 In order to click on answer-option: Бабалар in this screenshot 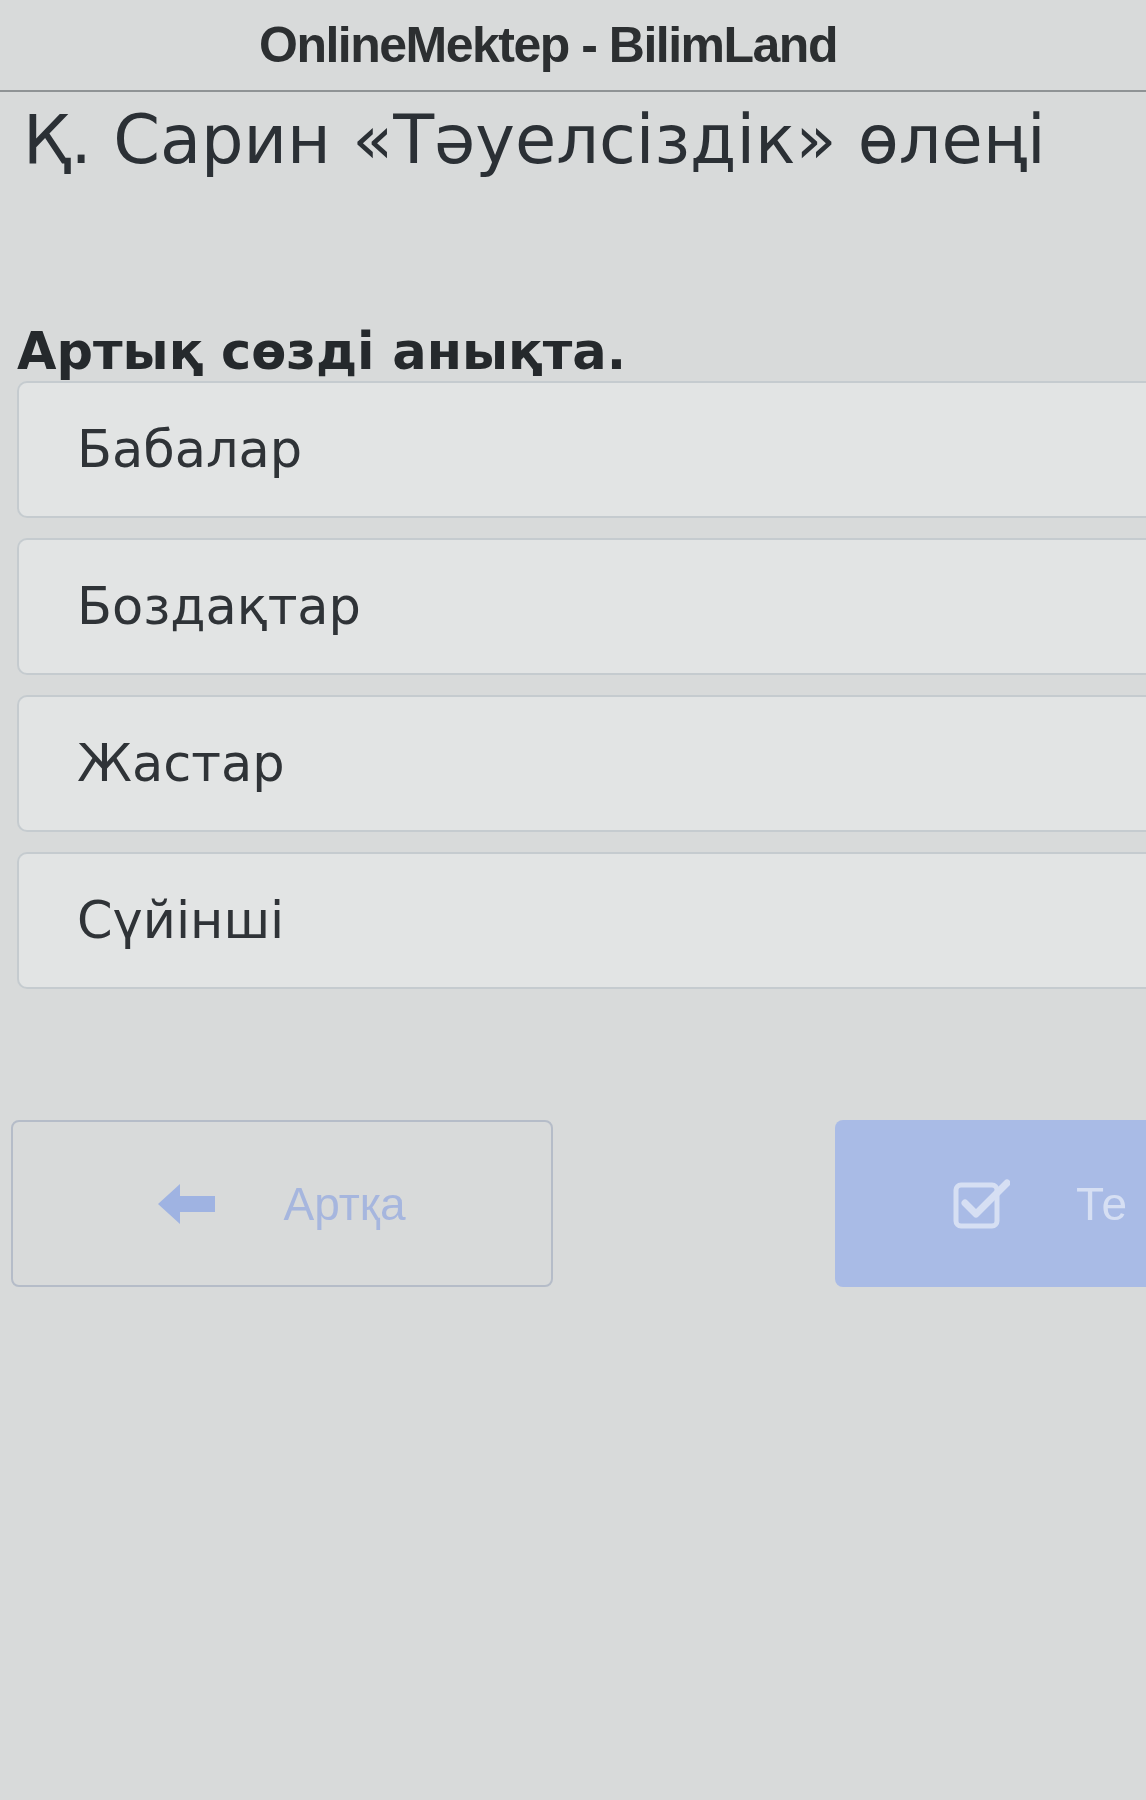, I will do `click(581, 449)`.